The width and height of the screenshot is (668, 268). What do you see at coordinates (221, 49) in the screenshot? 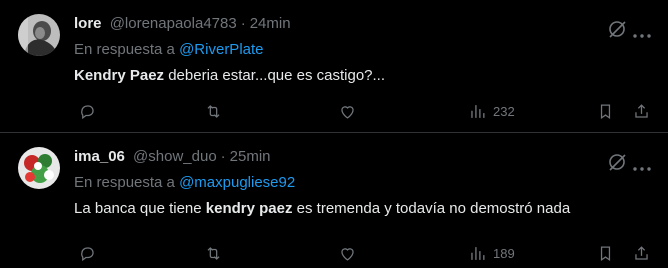
I see `reply-mention-link: @RiverPlate` at bounding box center [221, 49].